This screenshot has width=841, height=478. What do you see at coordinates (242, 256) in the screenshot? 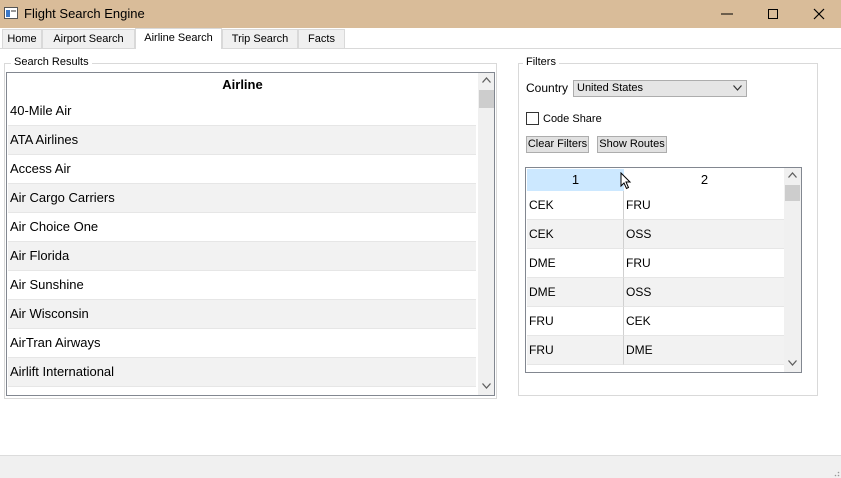
I see `table-row: Air Florida` at bounding box center [242, 256].